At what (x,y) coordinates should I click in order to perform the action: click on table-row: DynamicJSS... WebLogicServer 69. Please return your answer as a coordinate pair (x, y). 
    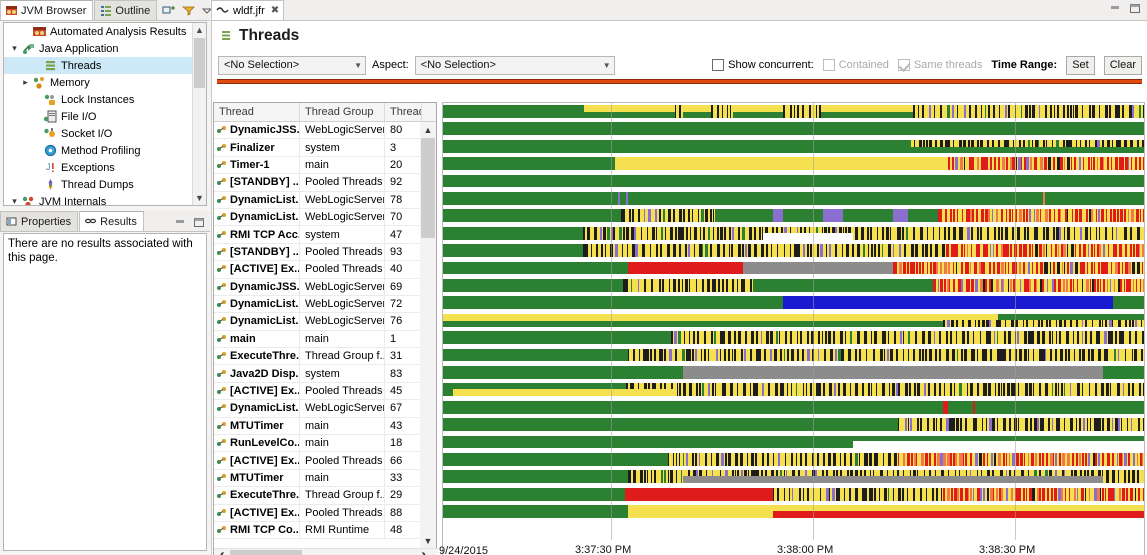
    Looking at the image, I should click on (317, 287).